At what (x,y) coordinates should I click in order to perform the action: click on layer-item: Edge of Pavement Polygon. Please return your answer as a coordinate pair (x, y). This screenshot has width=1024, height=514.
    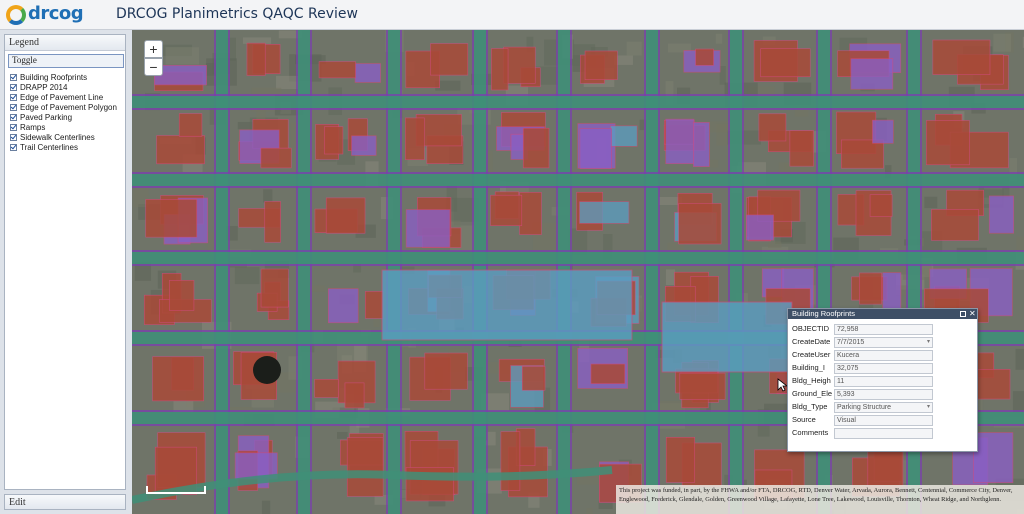
    Looking at the image, I should click on (67, 107).